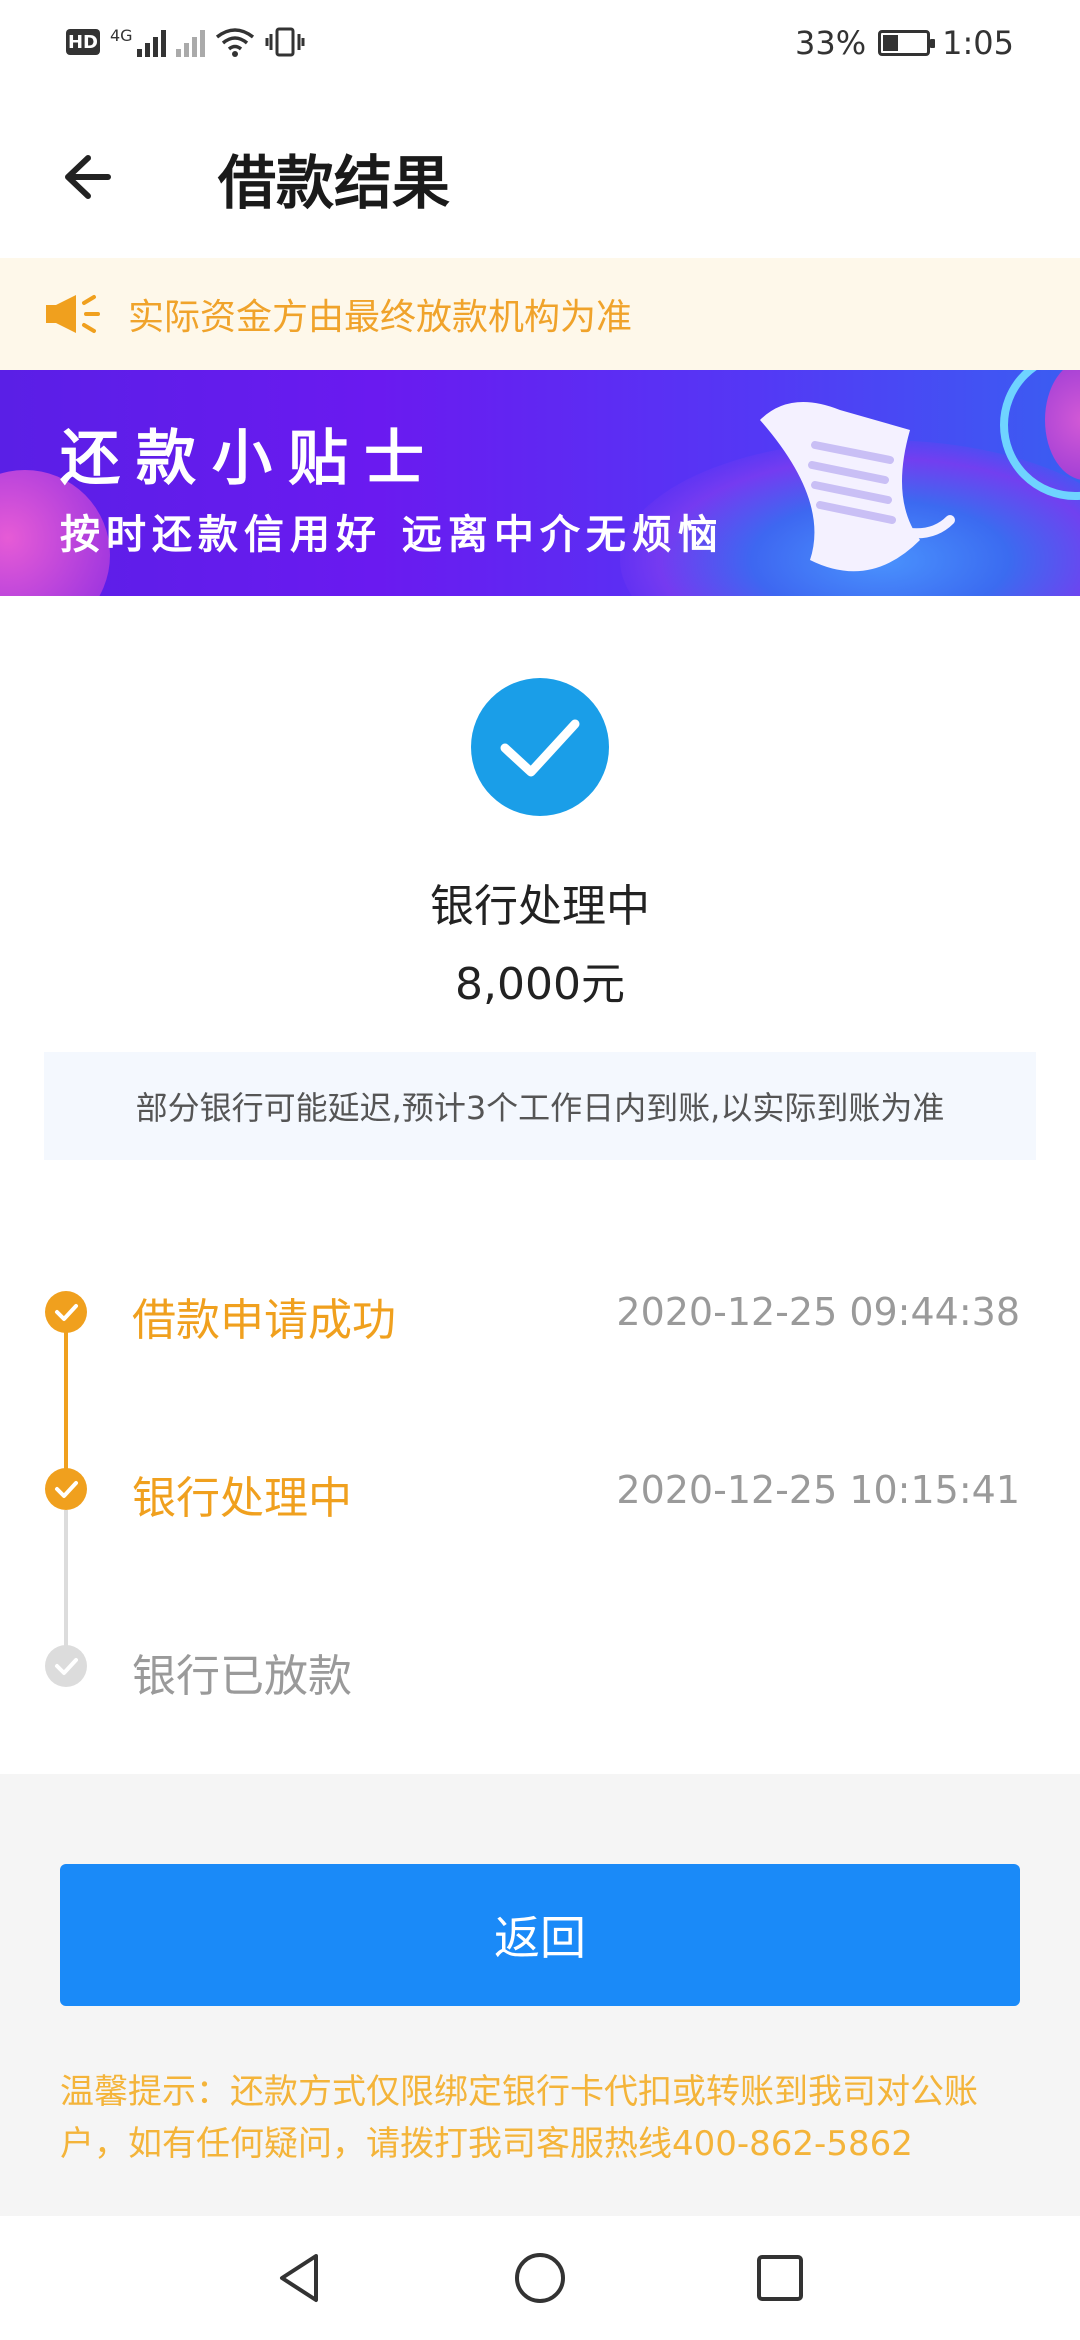 This screenshot has width=1080, height=2340. I want to click on vibrate-icon, so click(285, 42).